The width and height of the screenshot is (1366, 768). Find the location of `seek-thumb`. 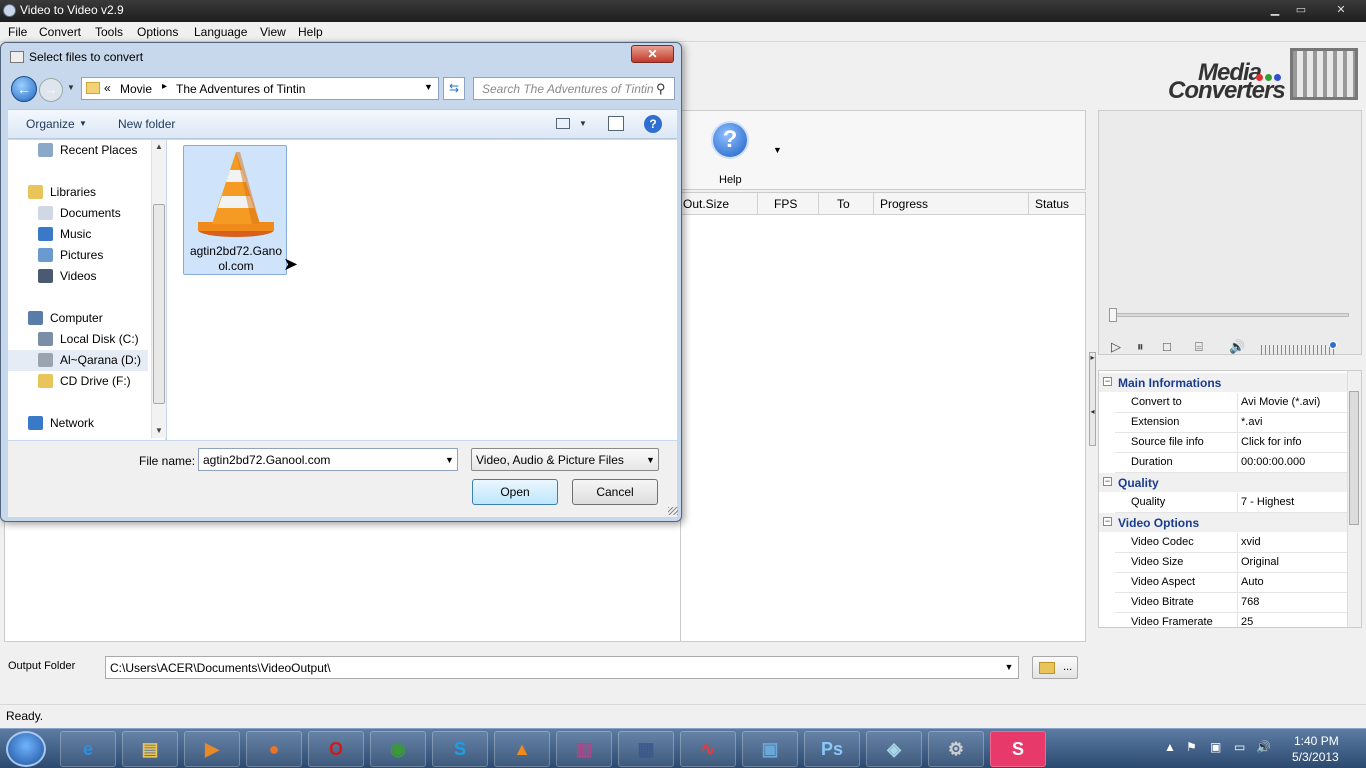

seek-thumb is located at coordinates (1113, 315).